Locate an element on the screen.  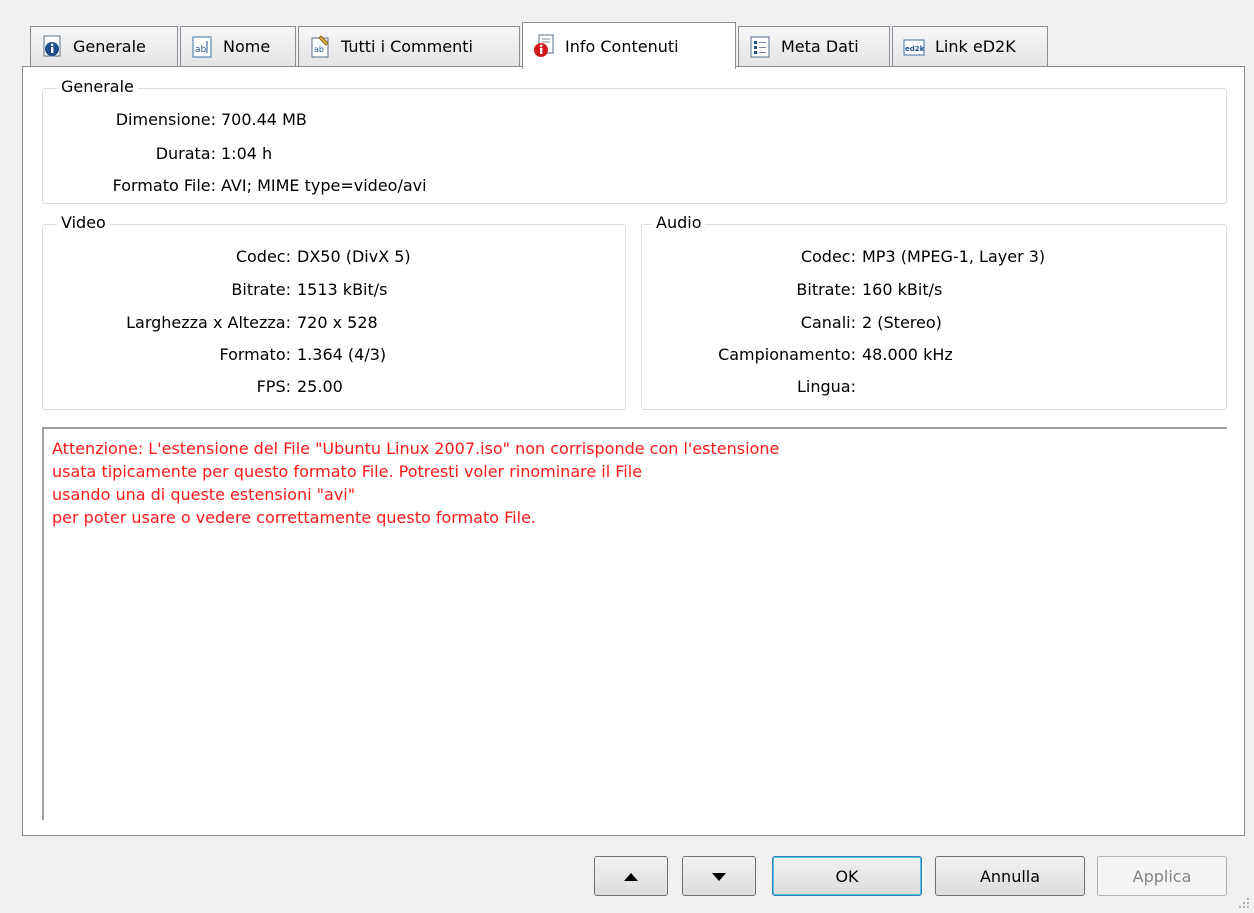
info-value: 700.44 MB is located at coordinates (264, 119).